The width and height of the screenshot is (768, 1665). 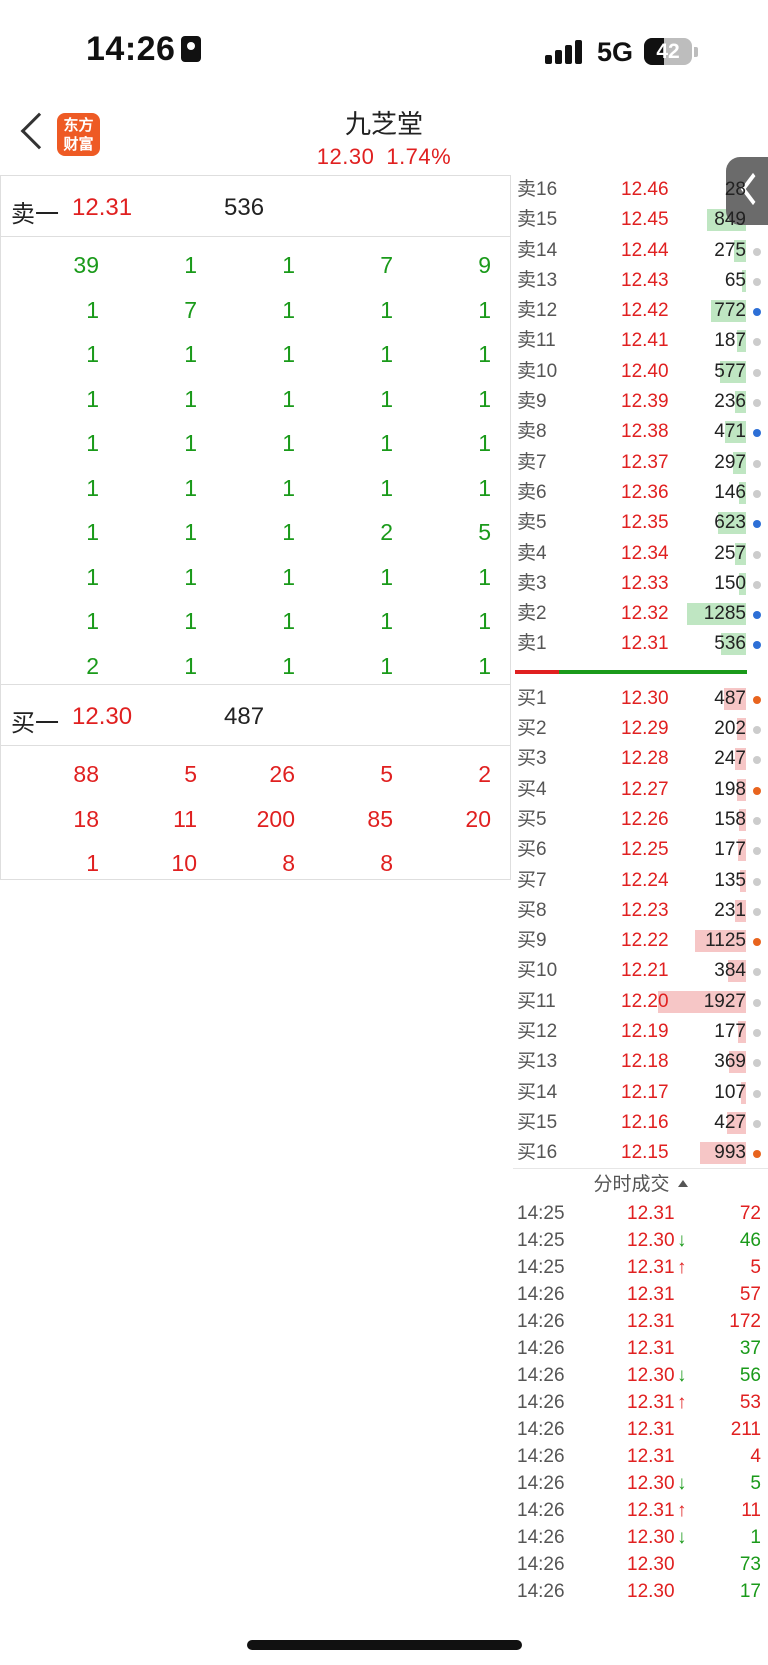 I want to click on bid-level-row: 买14 12.17 107, so click(x=640, y=1093).